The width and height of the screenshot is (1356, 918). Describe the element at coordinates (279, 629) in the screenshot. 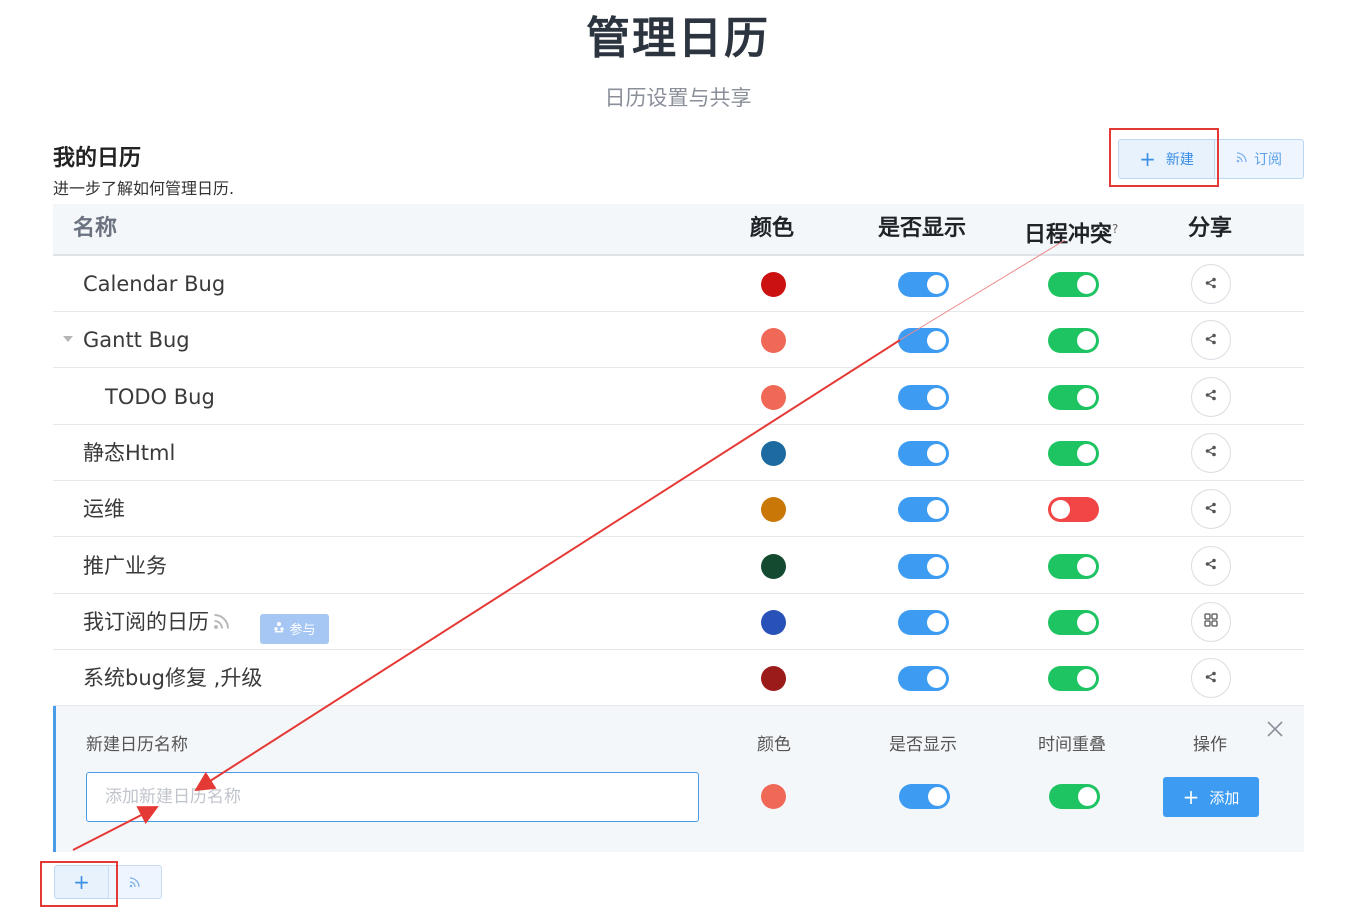

I see `people-icon` at that location.